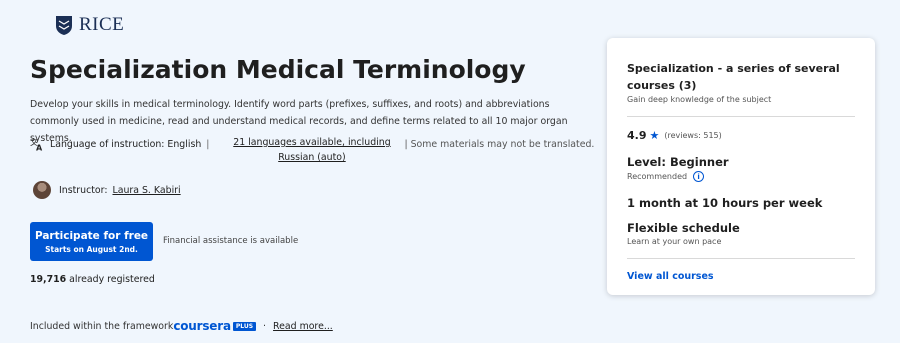  What do you see at coordinates (678, 162) in the screenshot?
I see `level-label: Level: Beginner` at bounding box center [678, 162].